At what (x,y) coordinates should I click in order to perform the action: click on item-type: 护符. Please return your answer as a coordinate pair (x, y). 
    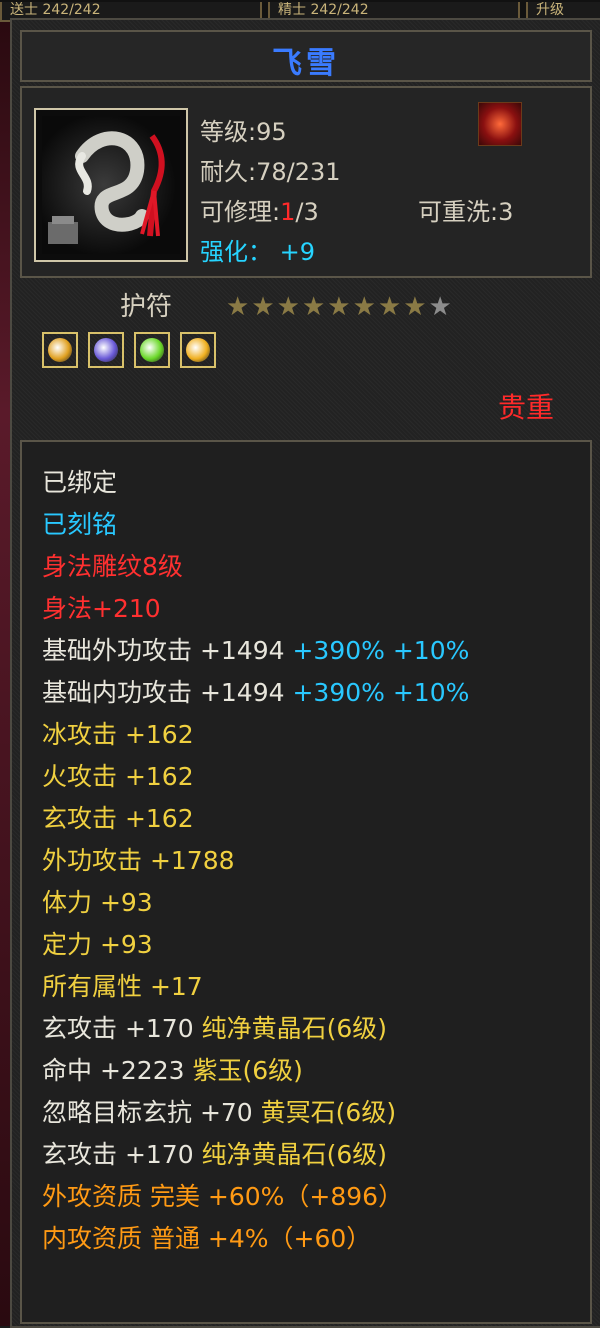
    Looking at the image, I should click on (146, 307).